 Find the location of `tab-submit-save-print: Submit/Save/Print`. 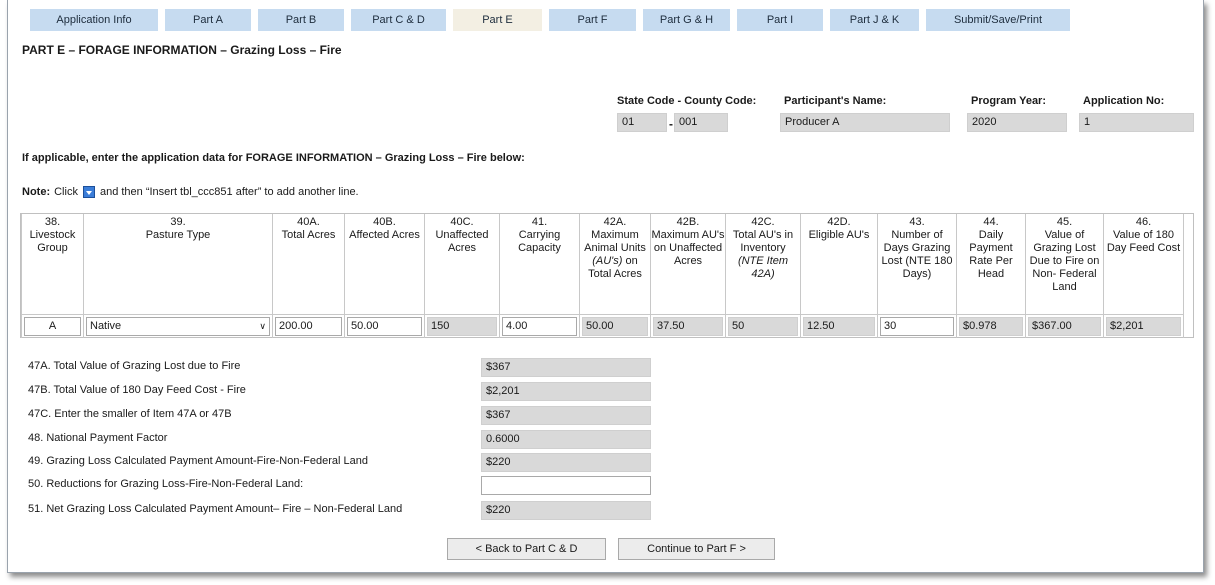

tab-submit-save-print: Submit/Save/Print is located at coordinates (998, 20).